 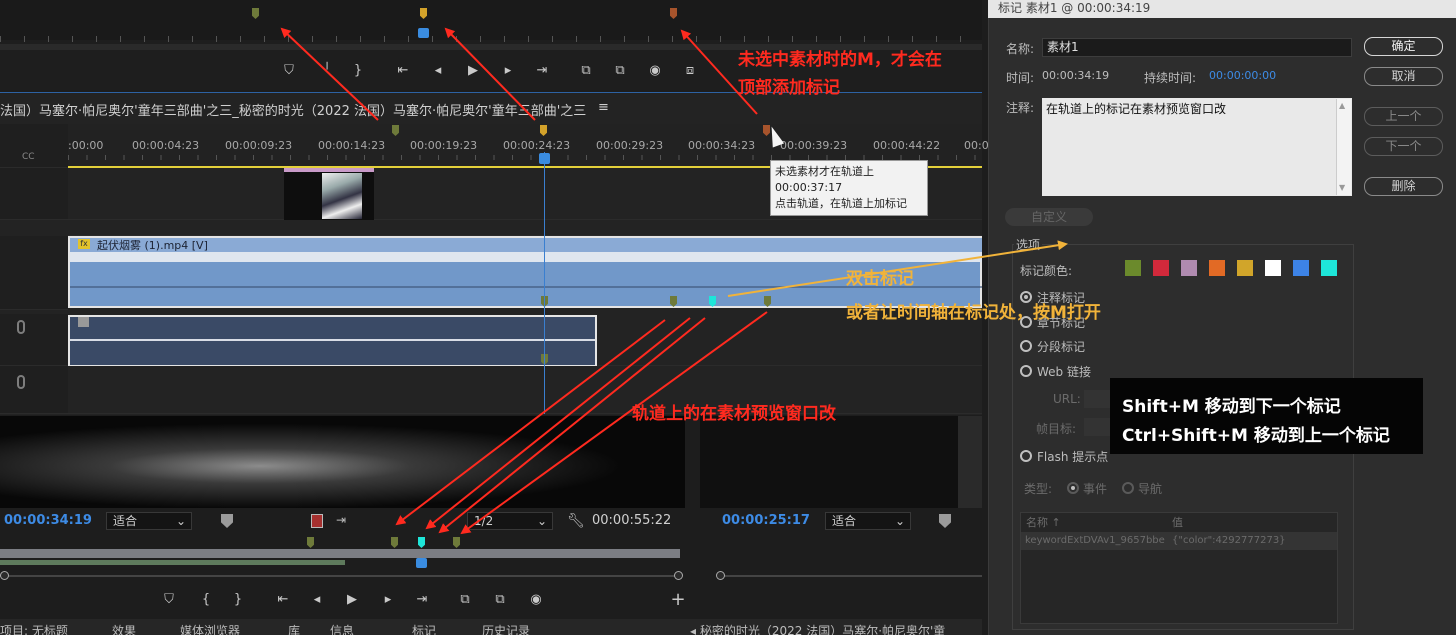 I want to click on mark-in-button: {, so click(x=206, y=600).